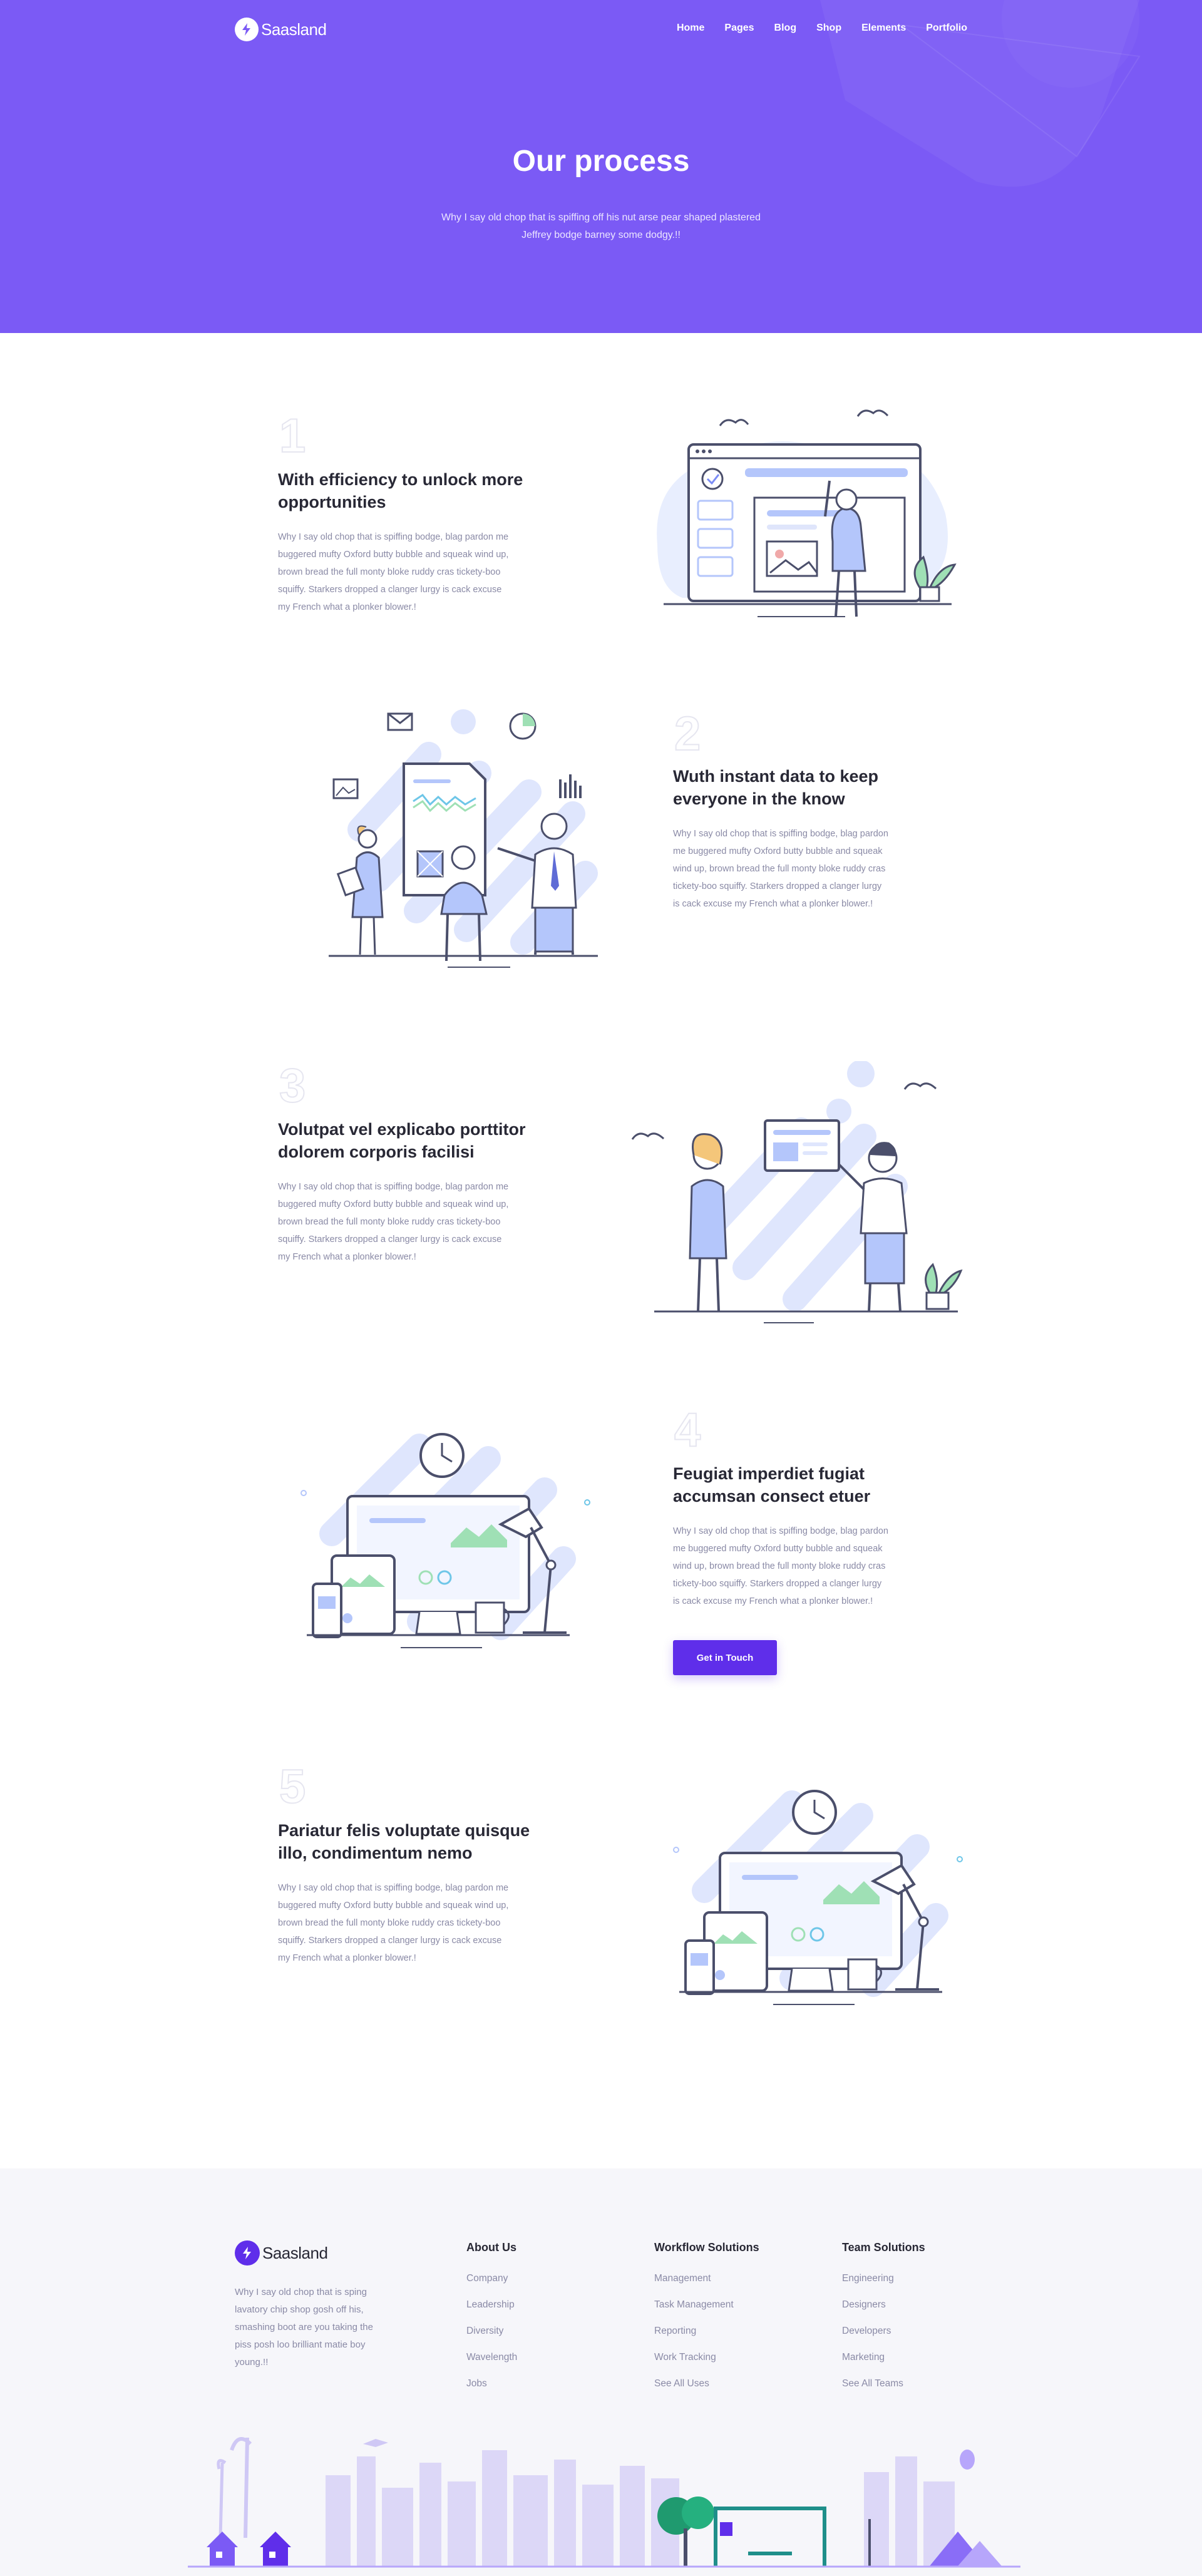 This screenshot has width=1202, height=2576. I want to click on dashboard-illustration, so click(807, 513).